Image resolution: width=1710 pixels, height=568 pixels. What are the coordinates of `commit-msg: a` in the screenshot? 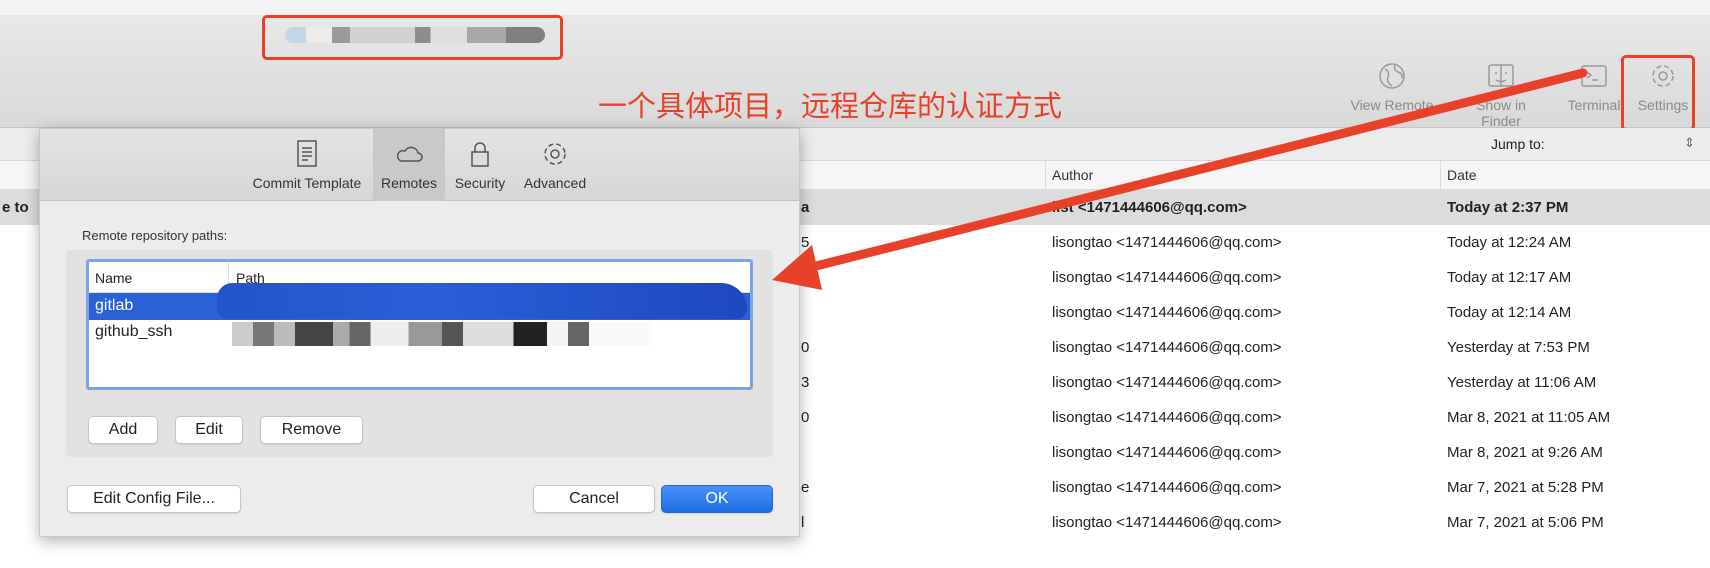 It's located at (805, 207).